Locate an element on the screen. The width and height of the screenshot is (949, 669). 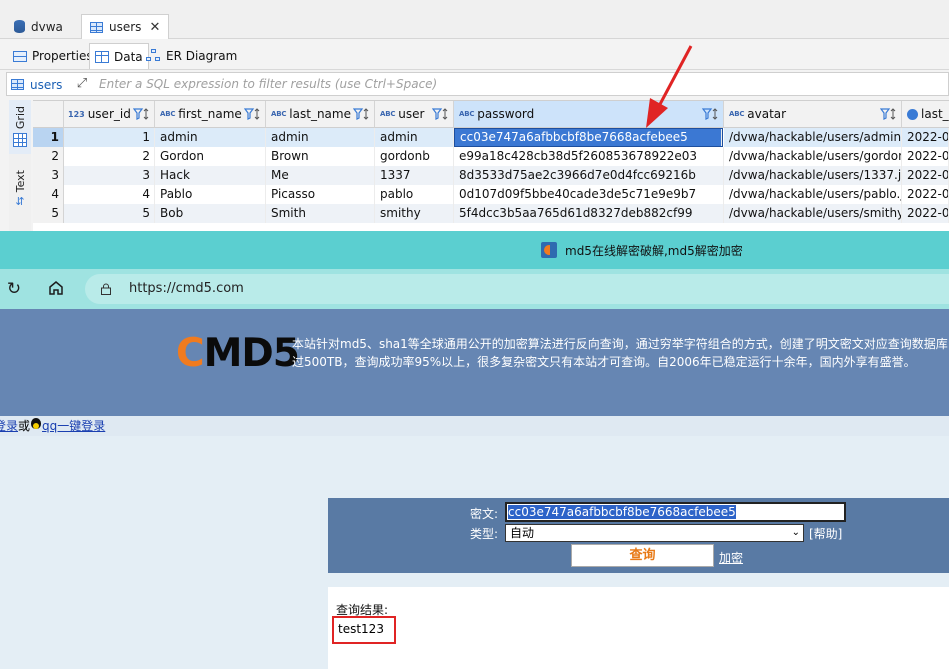
column-header-last: last_ is located at coordinates (925, 114).